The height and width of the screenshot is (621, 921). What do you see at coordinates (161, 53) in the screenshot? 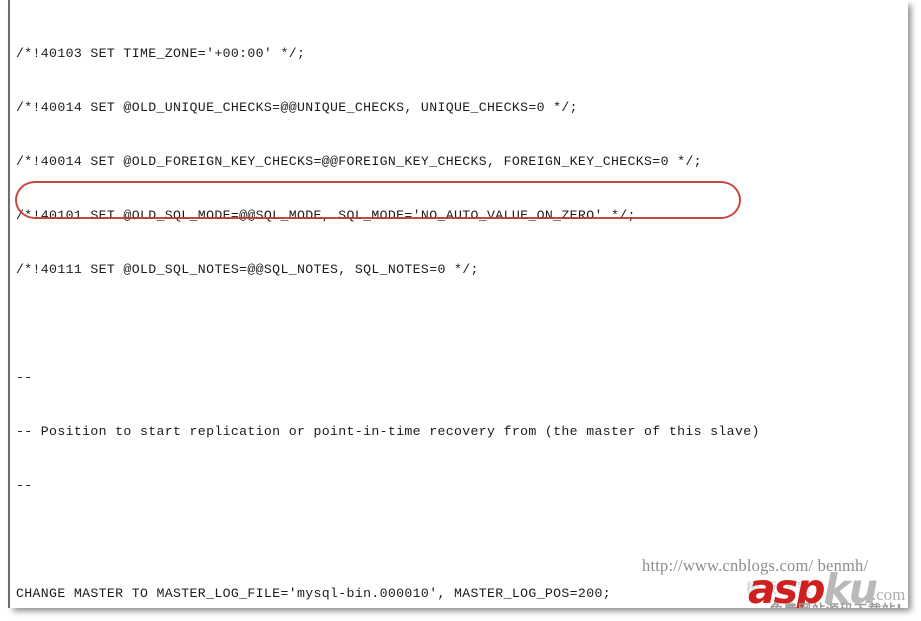
I see `code-line: /*!40103 SET TIME_ZONE='+00:00' */;` at bounding box center [161, 53].